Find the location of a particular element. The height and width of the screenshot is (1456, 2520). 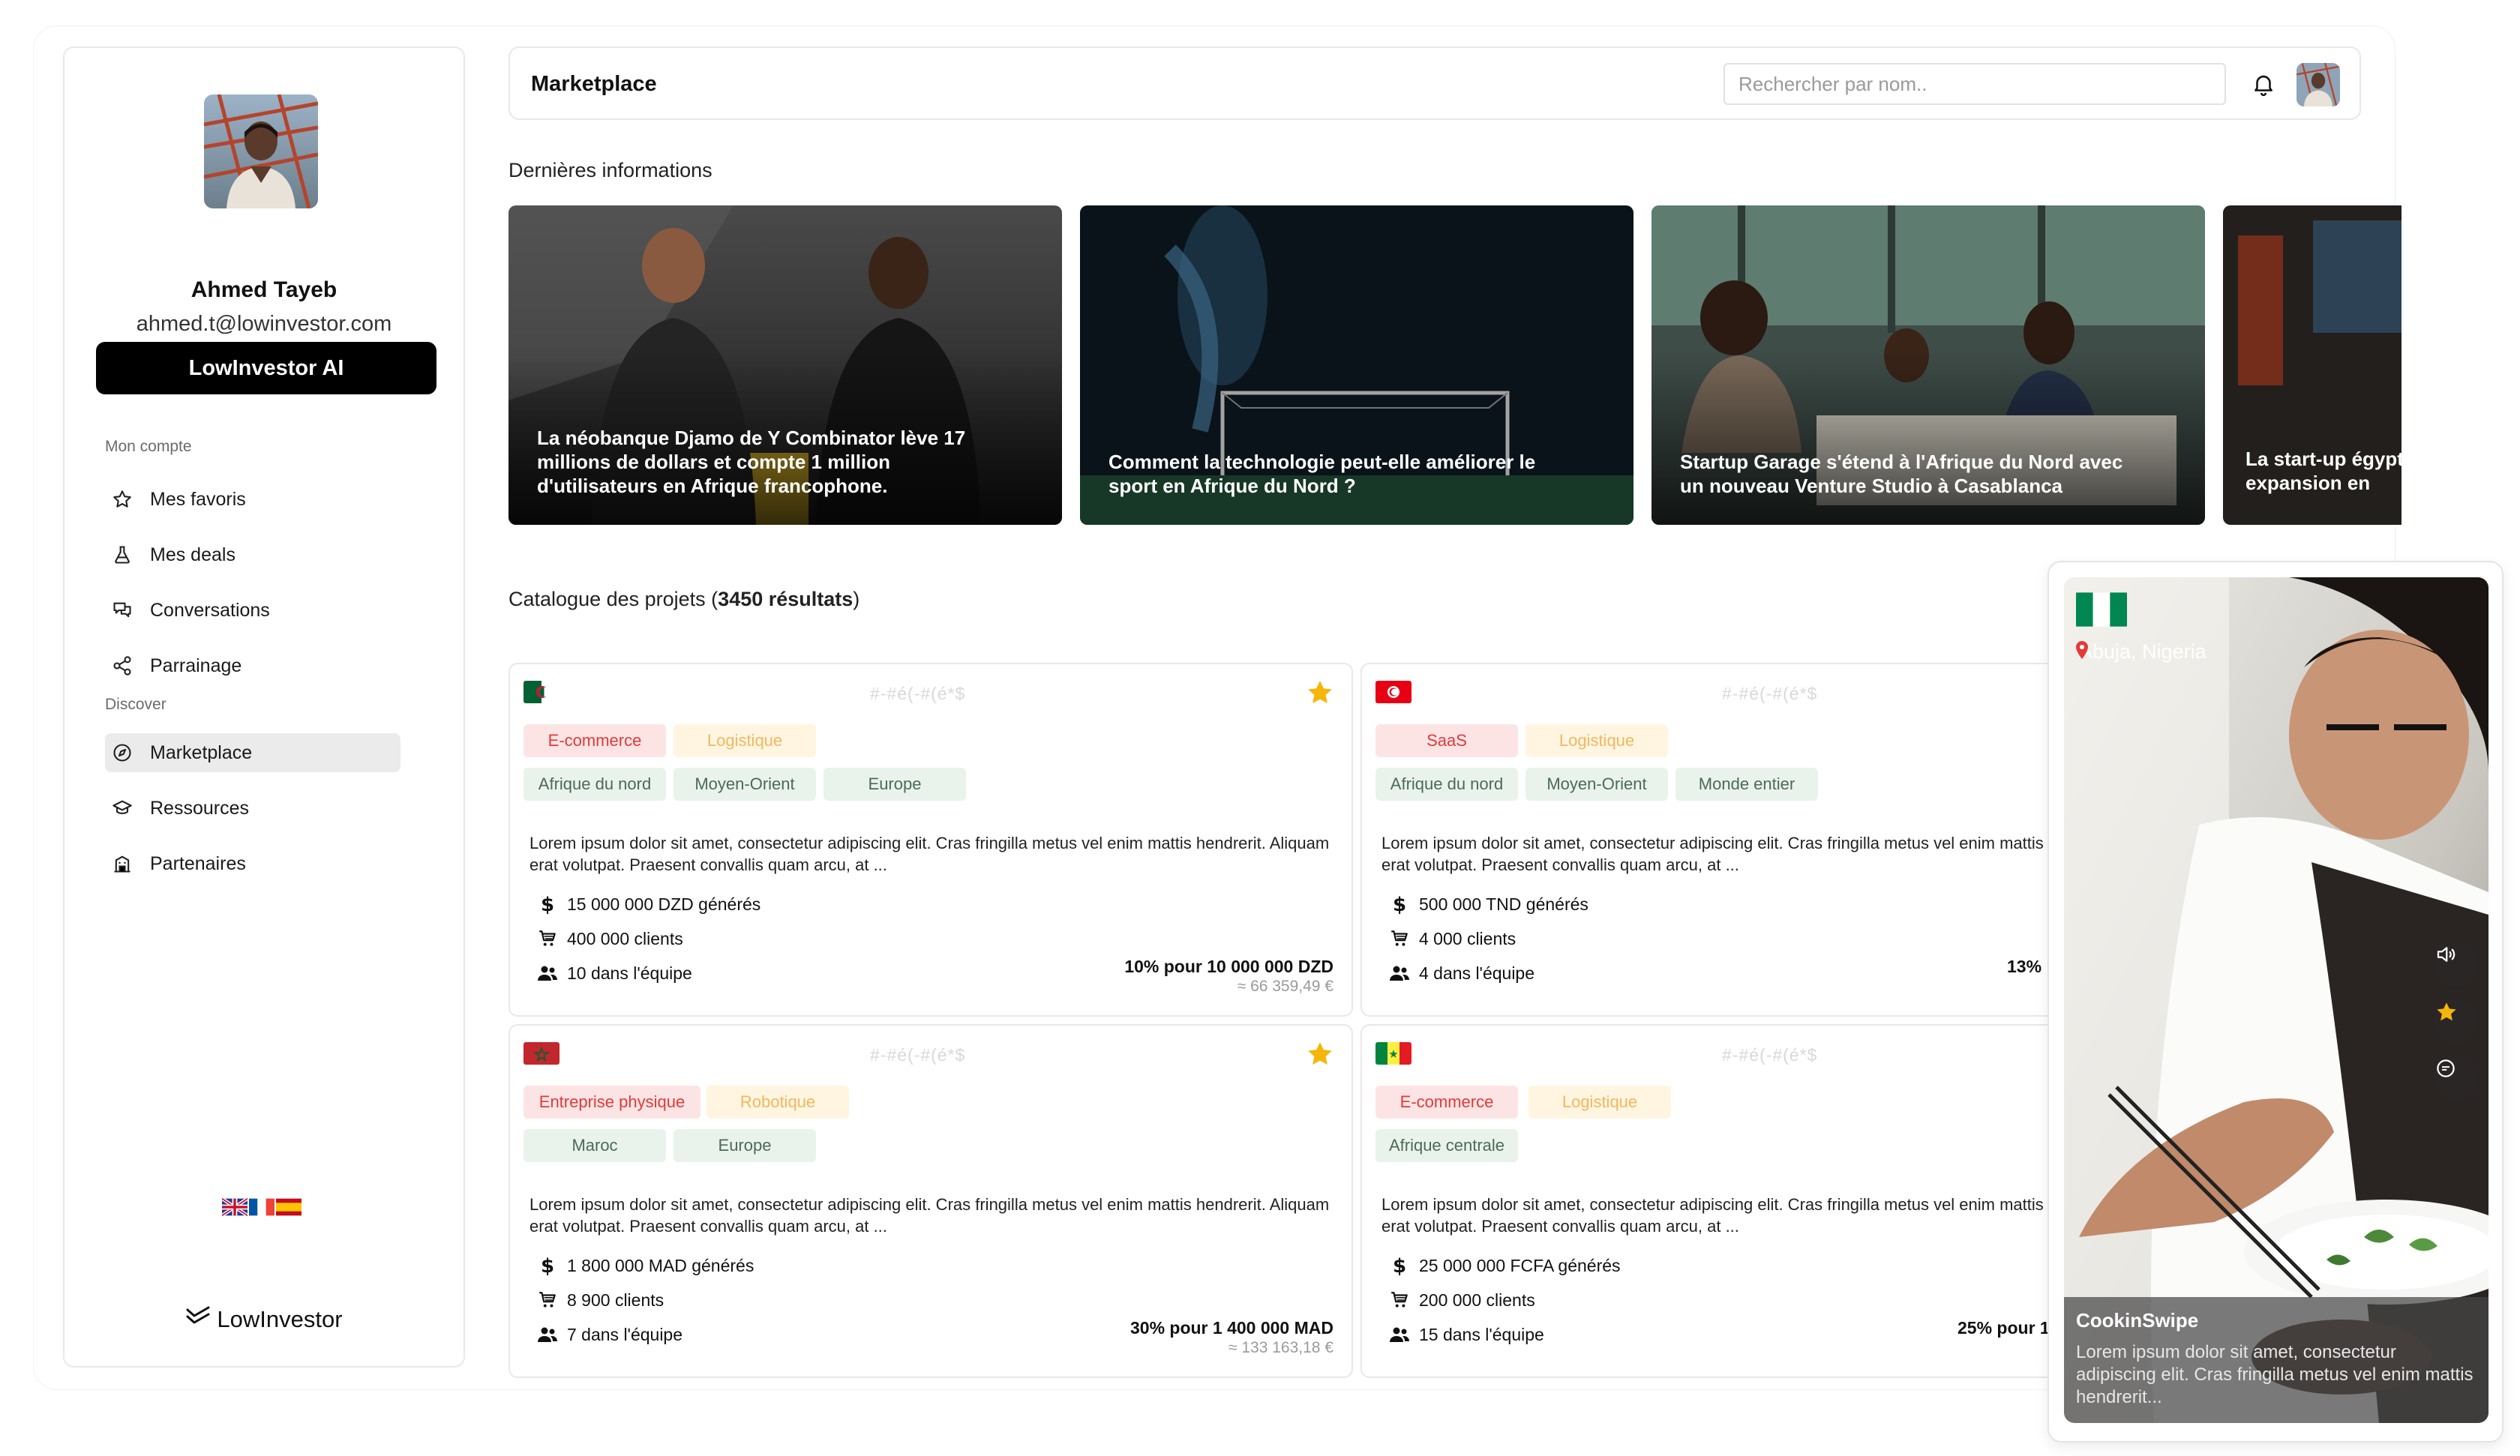

sidebar-item-label: Parrainage is located at coordinates (196, 665).